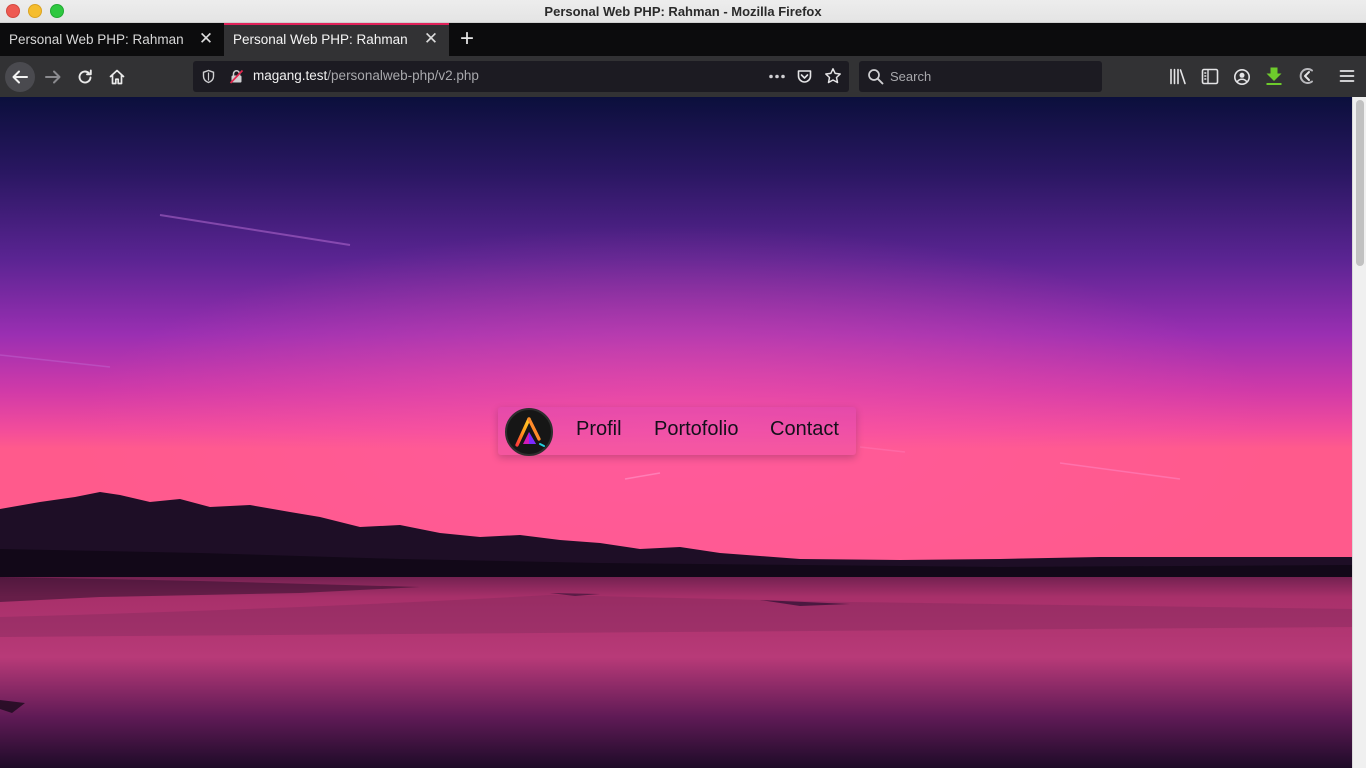  What do you see at coordinates (208, 76) in the screenshot?
I see `tracking-protection-shield-icon` at bounding box center [208, 76].